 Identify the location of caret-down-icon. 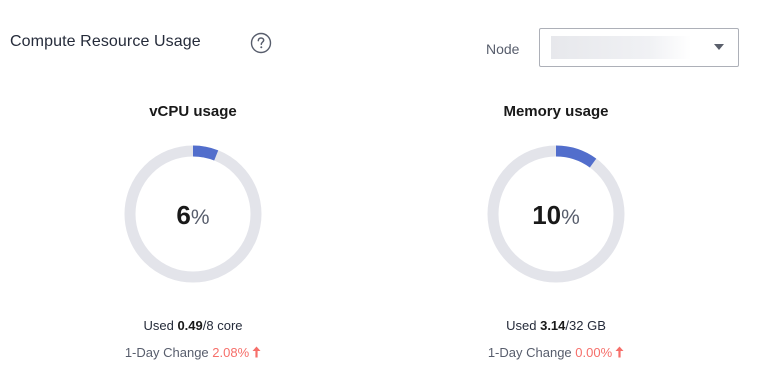
(719, 47).